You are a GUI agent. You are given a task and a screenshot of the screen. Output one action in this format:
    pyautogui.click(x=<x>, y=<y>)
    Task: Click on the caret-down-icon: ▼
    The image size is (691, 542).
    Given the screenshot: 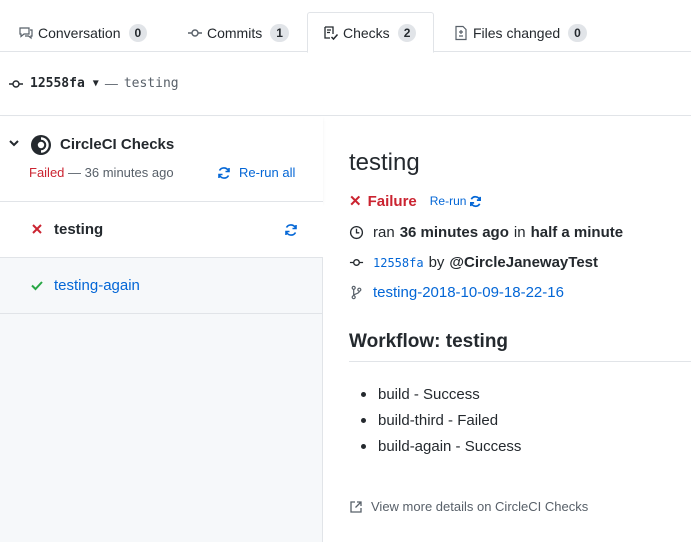 What is the action you would take?
    pyautogui.click(x=96, y=83)
    